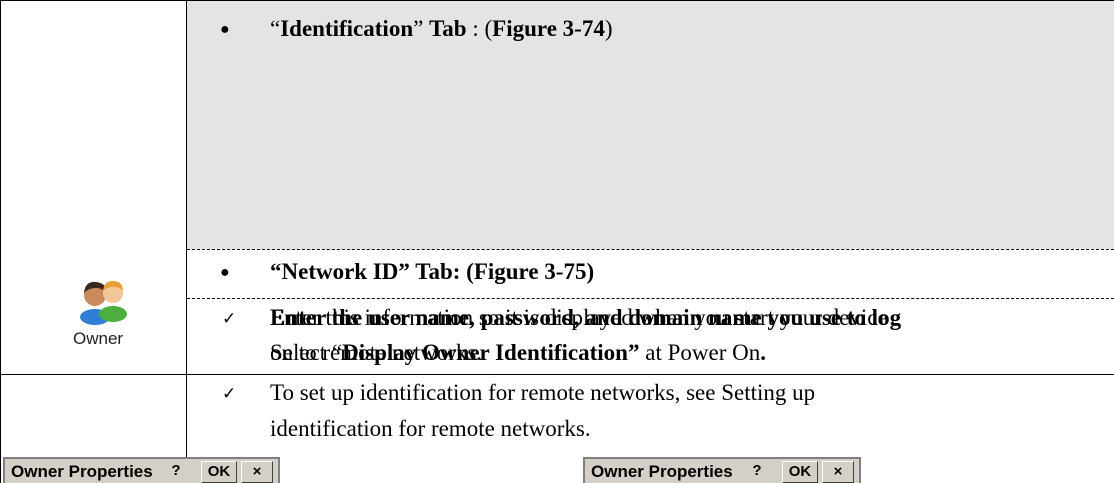 The width and height of the screenshot is (1114, 483). Describe the element at coordinates (275, 28) in the screenshot. I see `open-quote: “` at that location.